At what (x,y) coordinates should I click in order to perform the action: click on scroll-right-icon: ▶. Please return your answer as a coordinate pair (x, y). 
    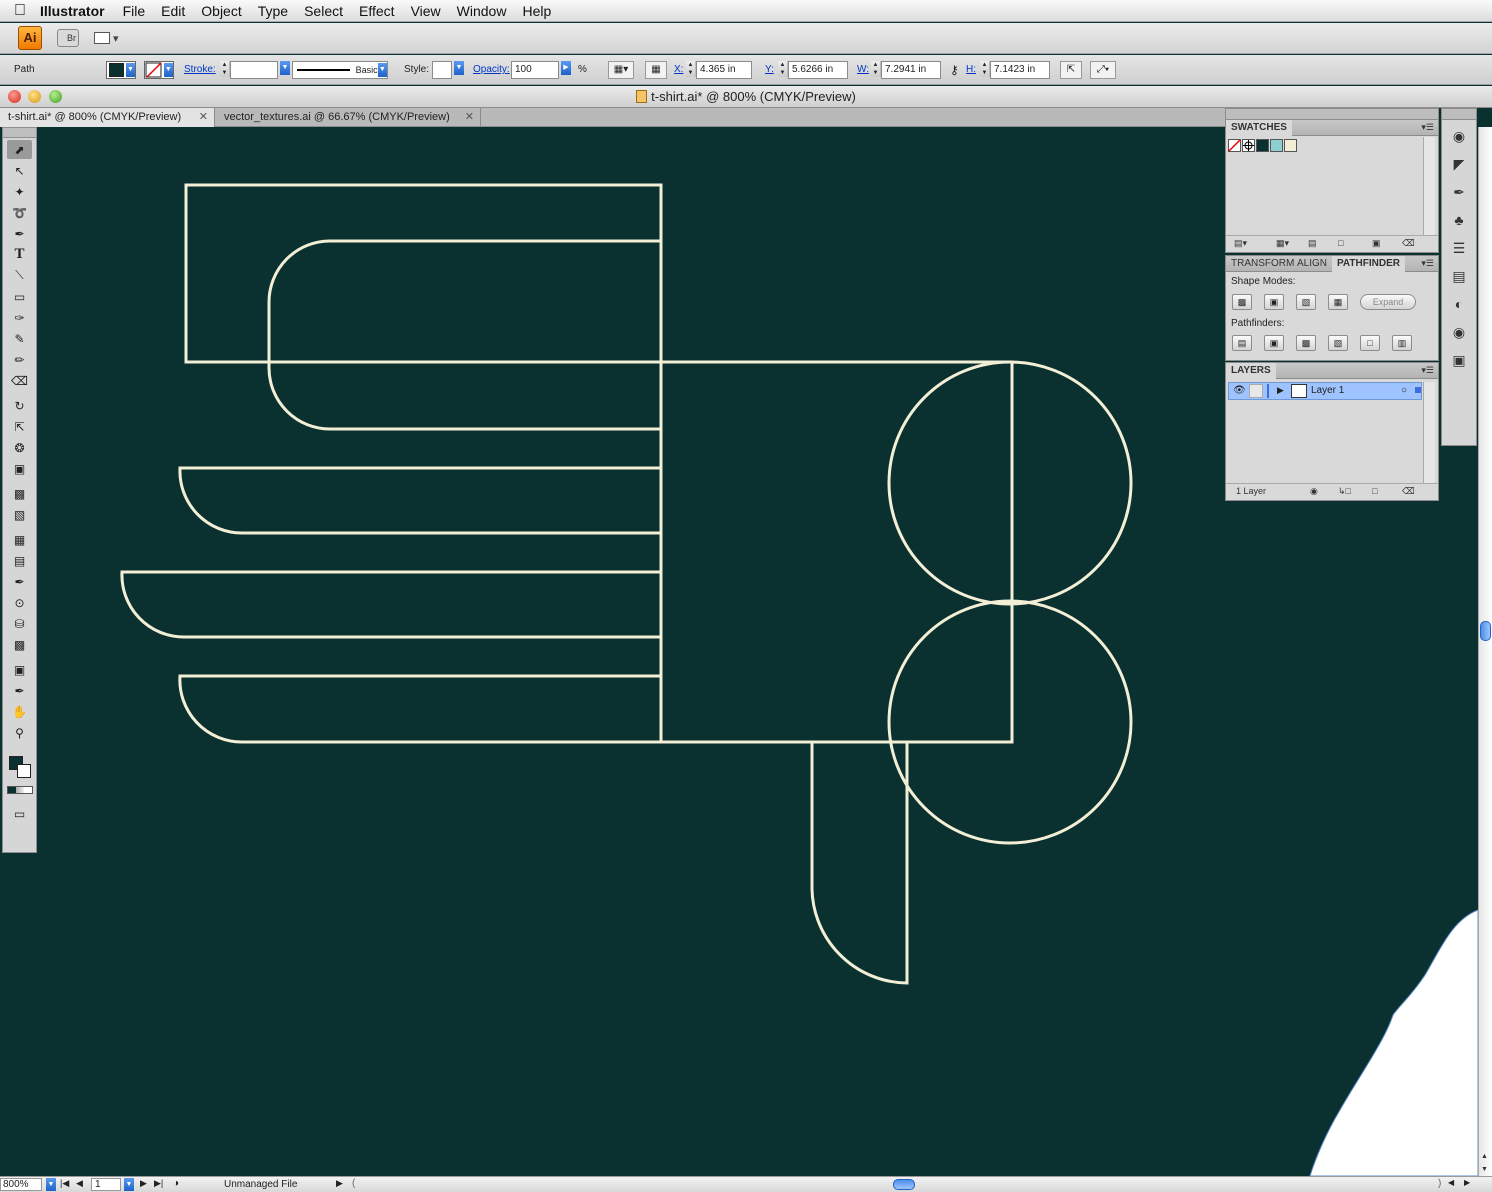
    Looking at the image, I should click on (1467, 1182).